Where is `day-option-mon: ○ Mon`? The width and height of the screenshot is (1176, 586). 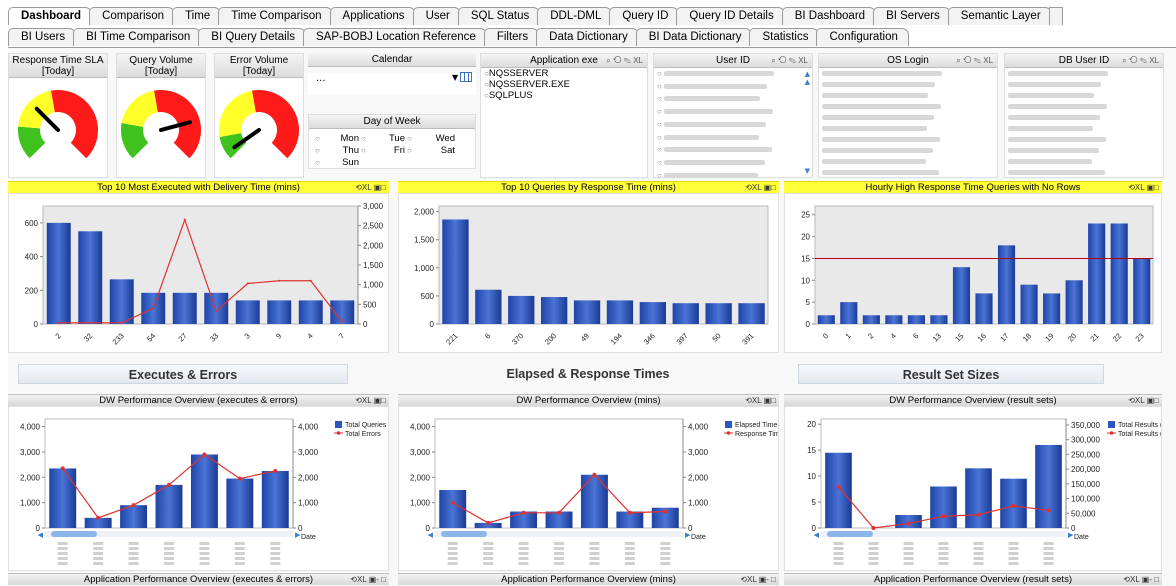
day-option-mon: ○ Mon is located at coordinates (340, 138).